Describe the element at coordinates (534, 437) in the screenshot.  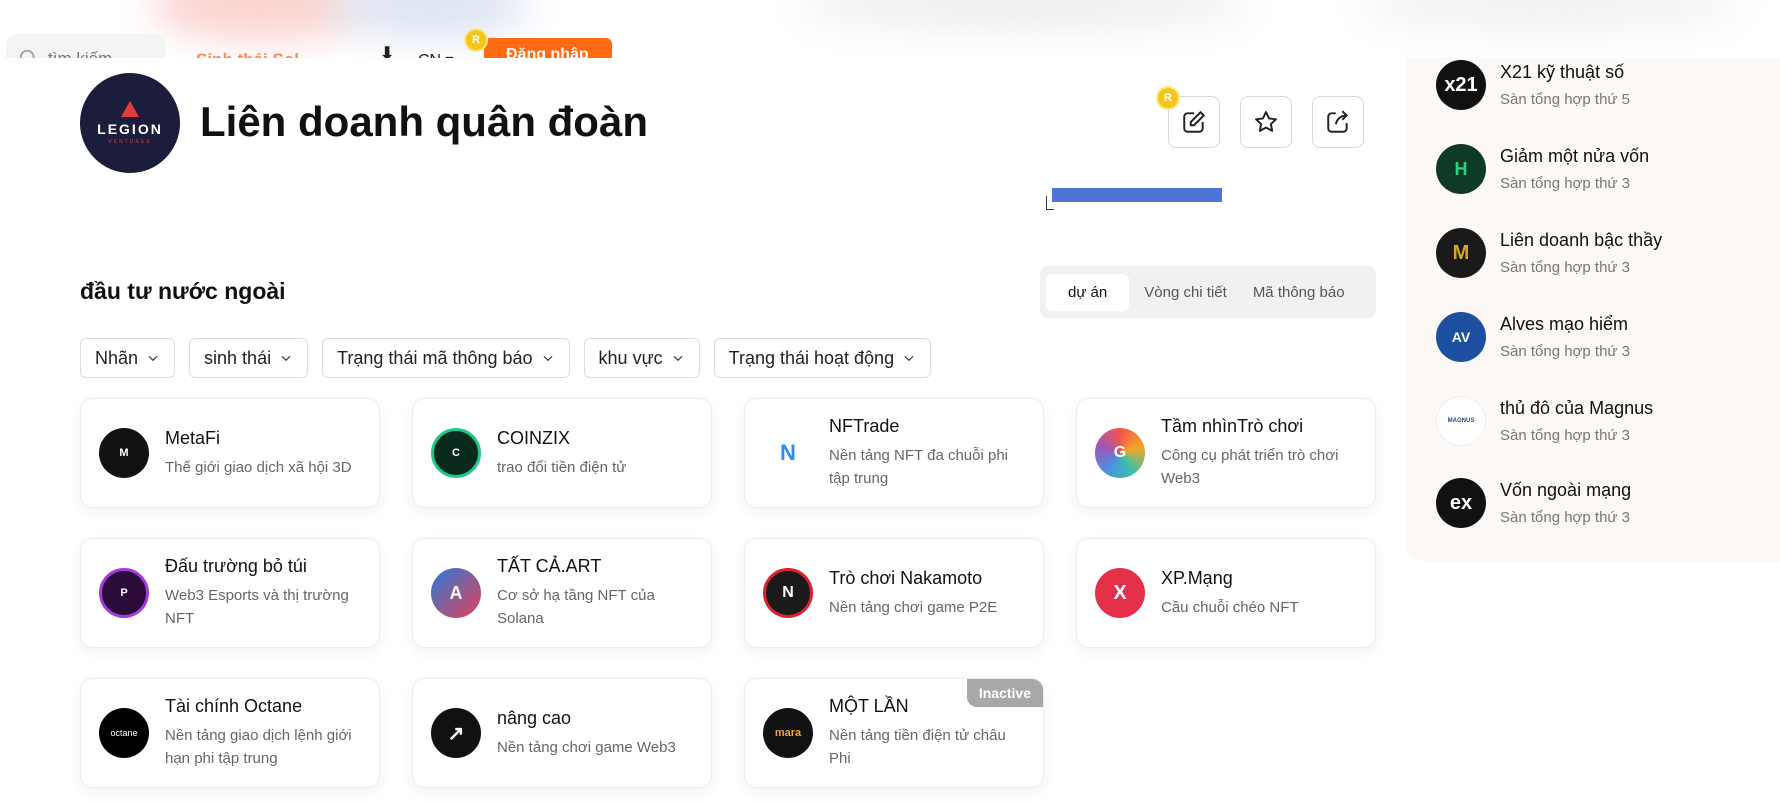
I see `project-name: COINZIX` at that location.